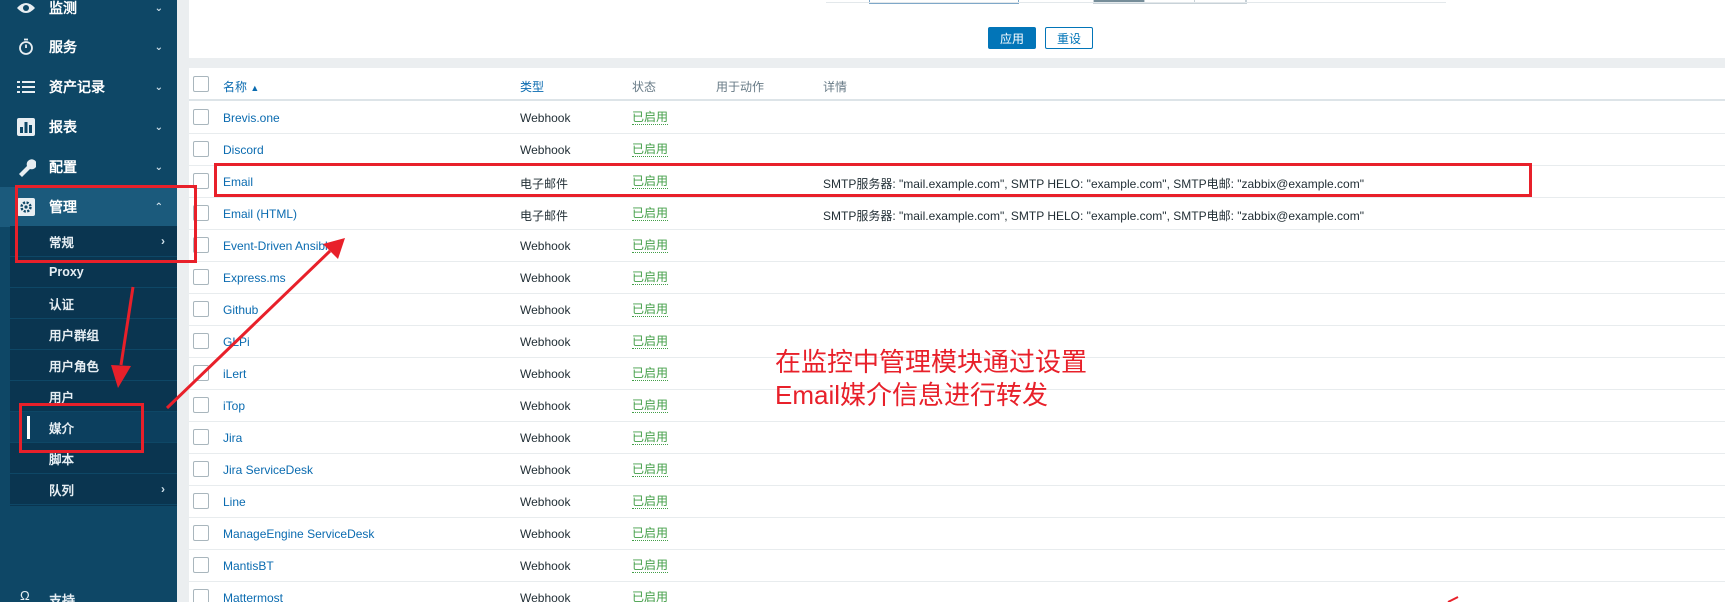 The width and height of the screenshot is (1725, 602). What do you see at coordinates (234, 406) in the screenshot?
I see `media-type-name-link: iTop` at bounding box center [234, 406].